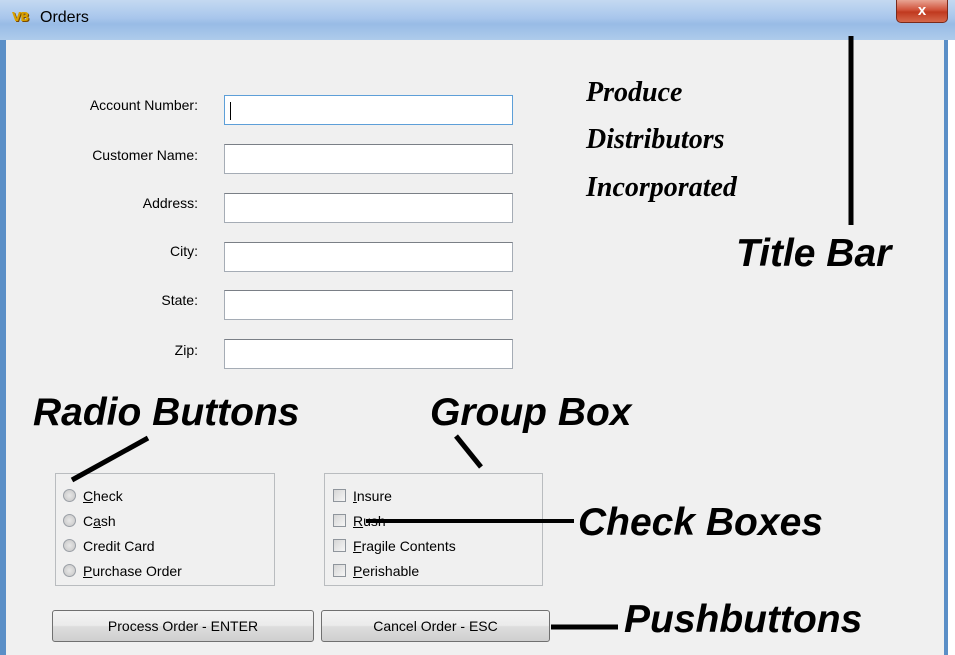 Image resolution: width=955 pixels, height=655 pixels. Describe the element at coordinates (110, 459) in the screenshot. I see `radio-buttons-pointer-line` at that location.